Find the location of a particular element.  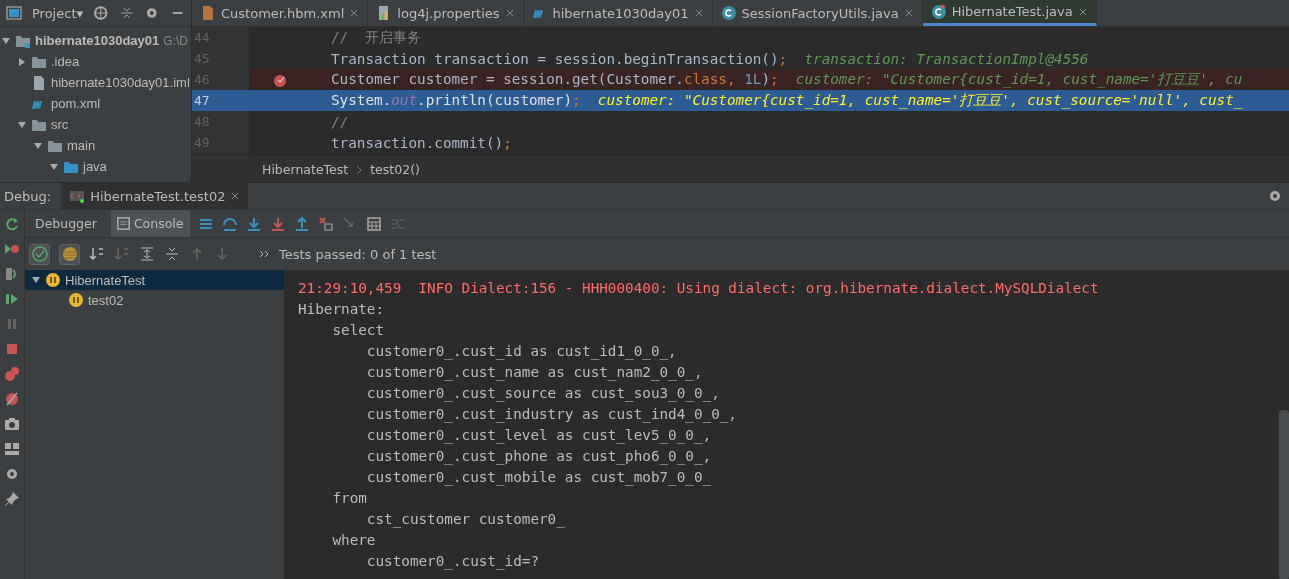

step-into-icon is located at coordinates (253, 223).